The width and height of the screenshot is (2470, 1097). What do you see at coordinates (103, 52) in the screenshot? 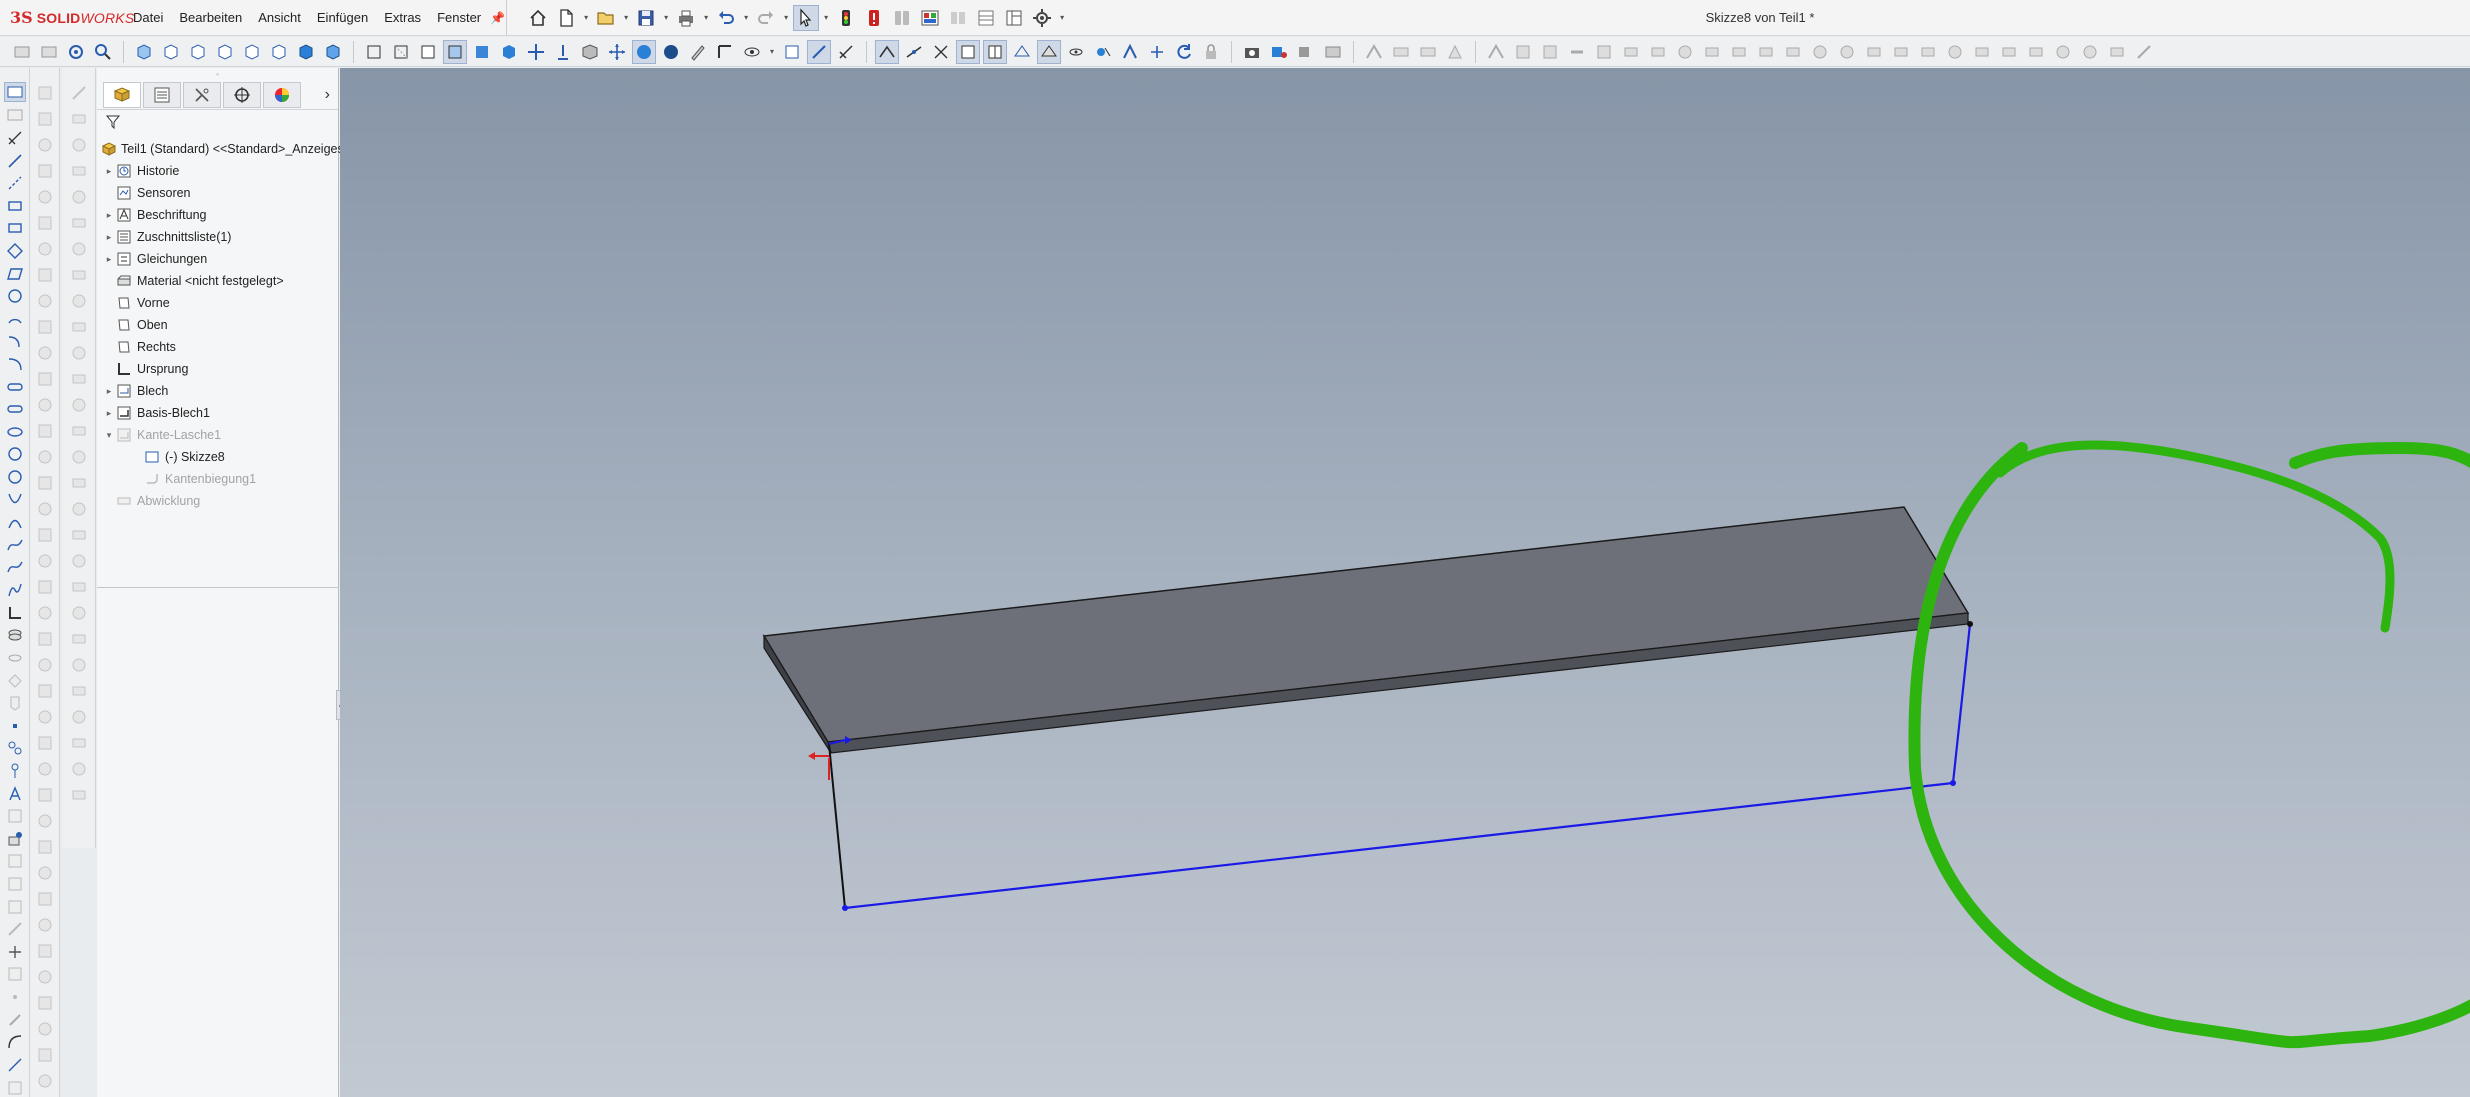
I see `zoom-icon` at bounding box center [103, 52].